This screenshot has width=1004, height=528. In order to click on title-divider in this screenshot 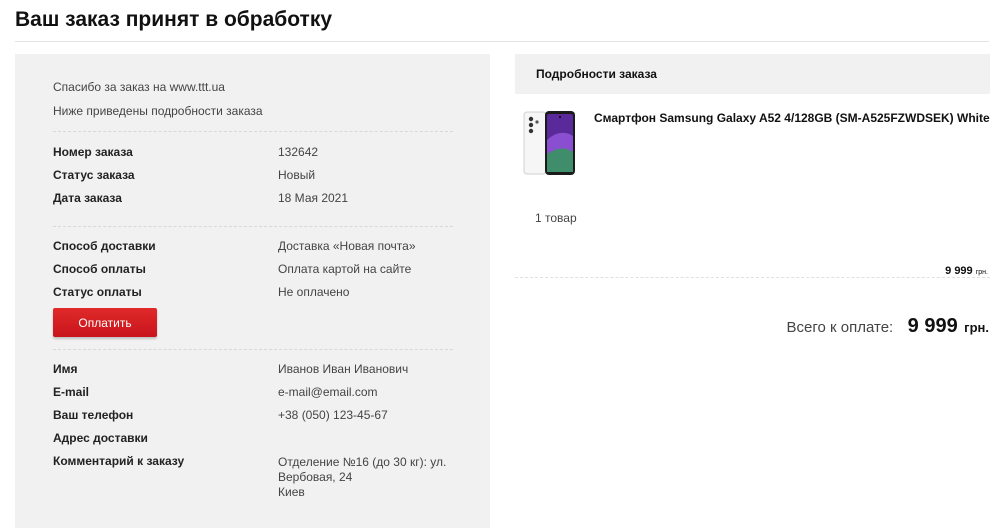, I will do `click(502, 41)`.